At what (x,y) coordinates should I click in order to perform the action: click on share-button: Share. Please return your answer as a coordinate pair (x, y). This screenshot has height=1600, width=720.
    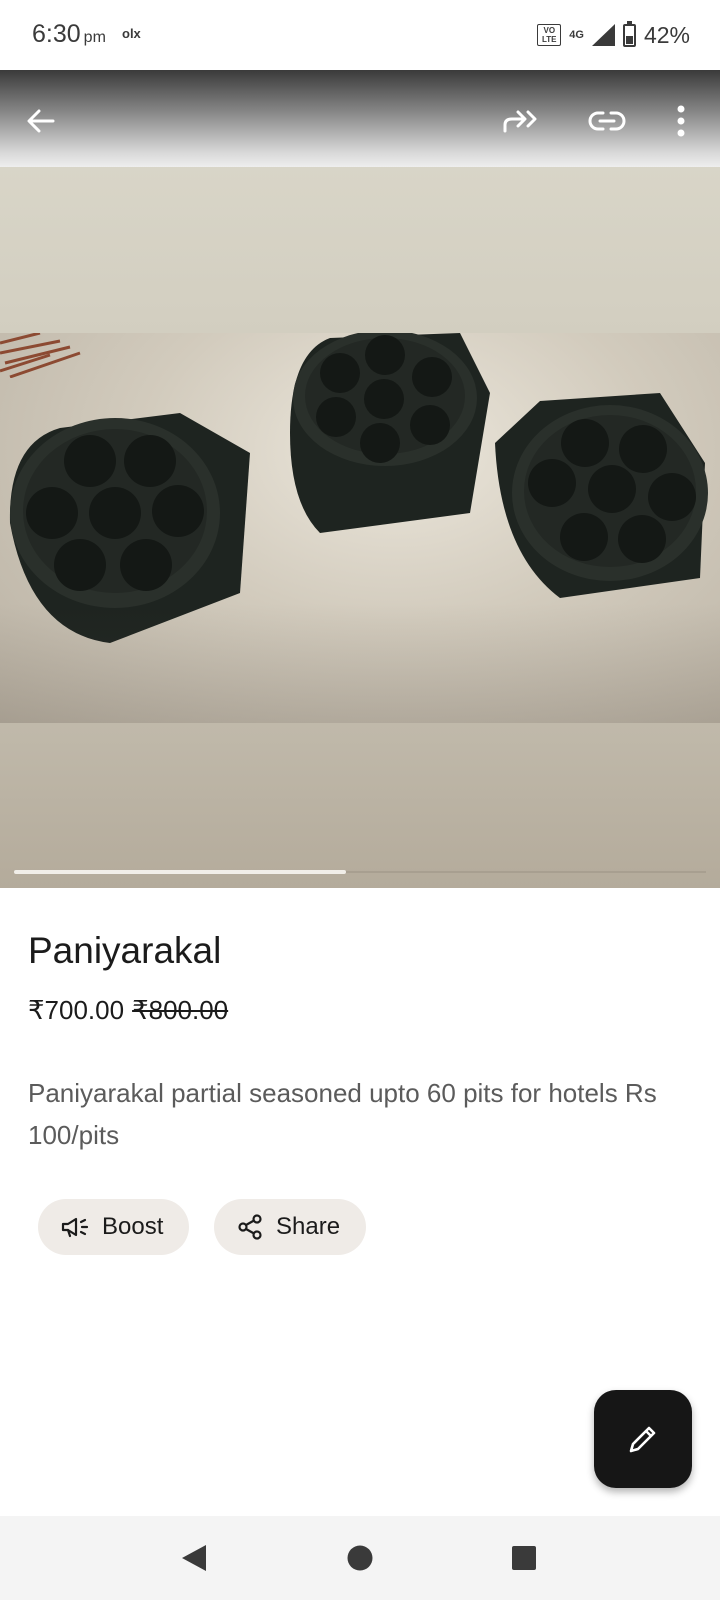
    Looking at the image, I should click on (290, 1227).